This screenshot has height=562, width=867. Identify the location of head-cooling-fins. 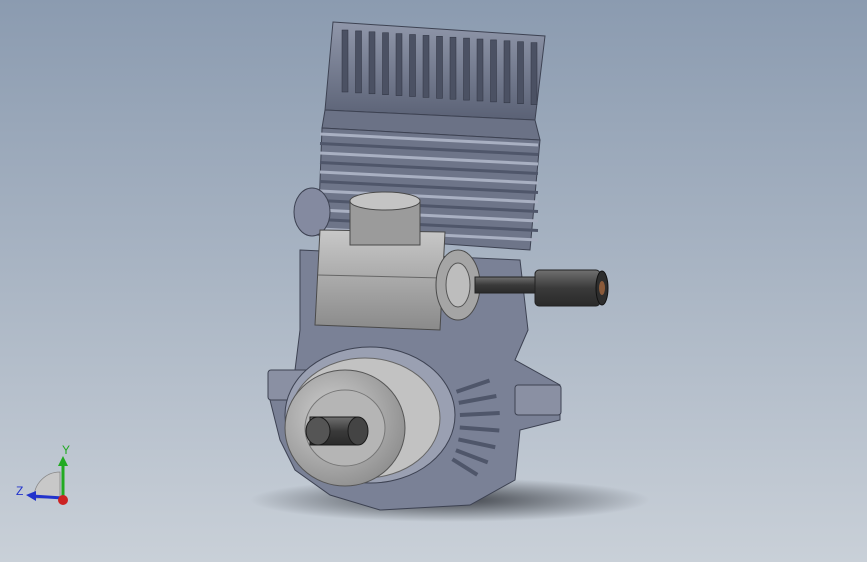
(439, 67).